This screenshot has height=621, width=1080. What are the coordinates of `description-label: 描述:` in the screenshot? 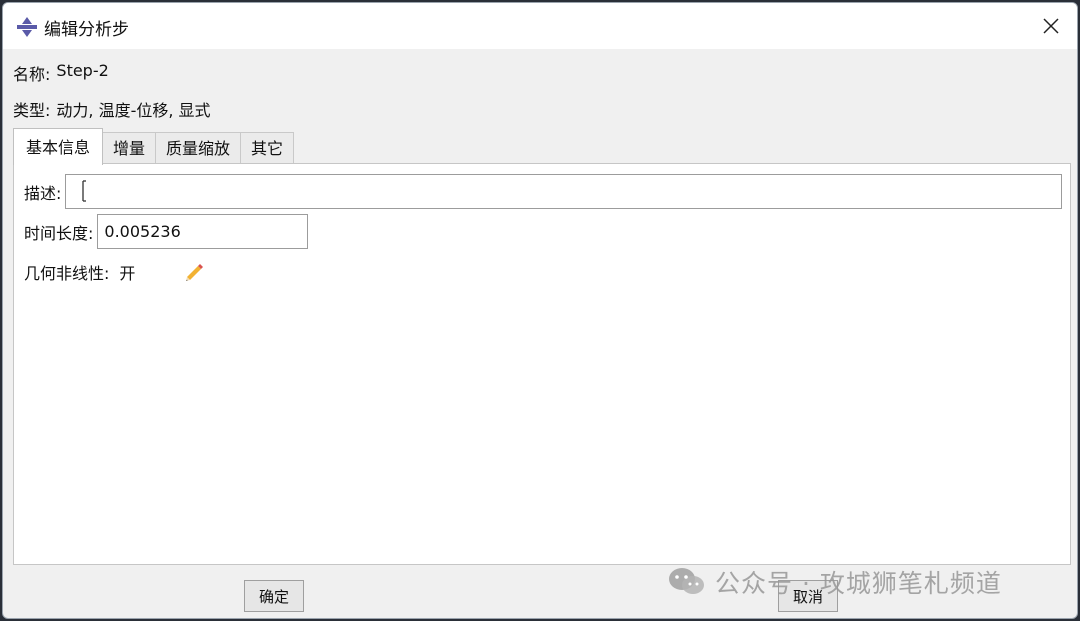 It's located at (43, 193).